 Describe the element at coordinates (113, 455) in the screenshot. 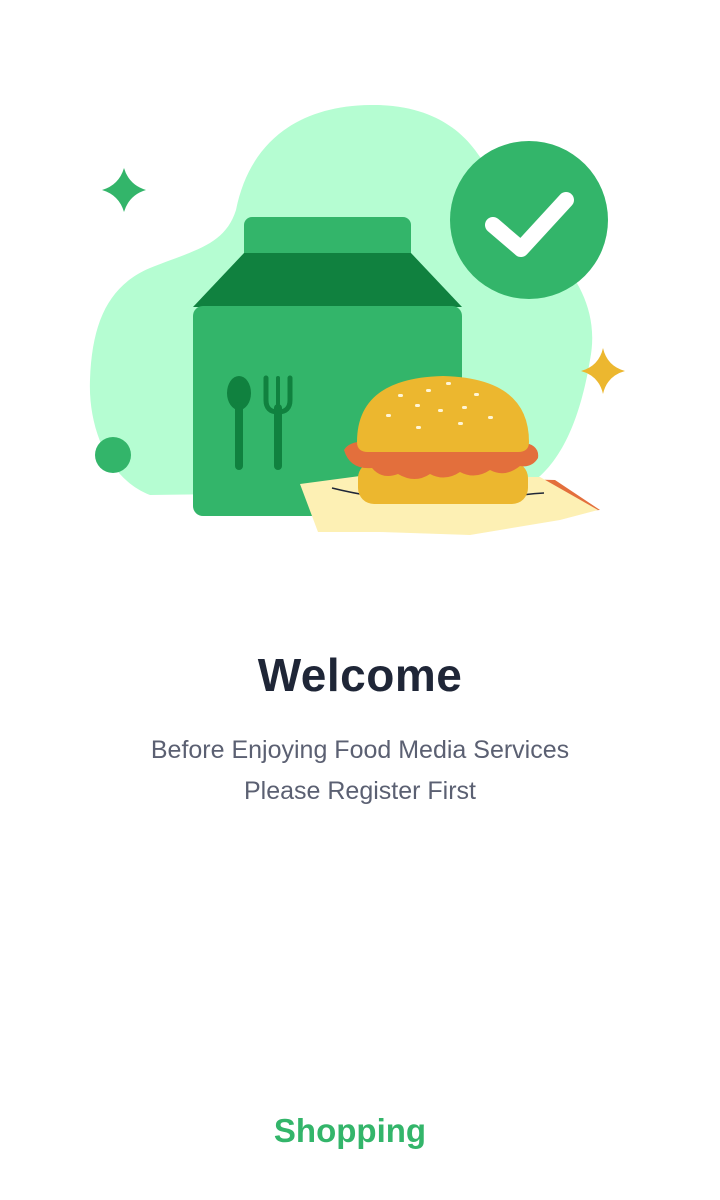

I see `dot-icon` at that location.